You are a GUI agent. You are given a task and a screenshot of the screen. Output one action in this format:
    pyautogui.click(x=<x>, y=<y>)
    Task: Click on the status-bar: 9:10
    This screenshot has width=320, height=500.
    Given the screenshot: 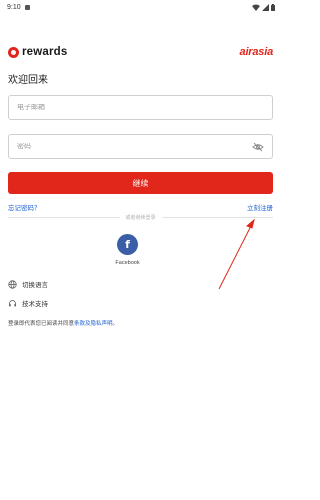 What is the action you would take?
    pyautogui.click(x=140, y=7)
    